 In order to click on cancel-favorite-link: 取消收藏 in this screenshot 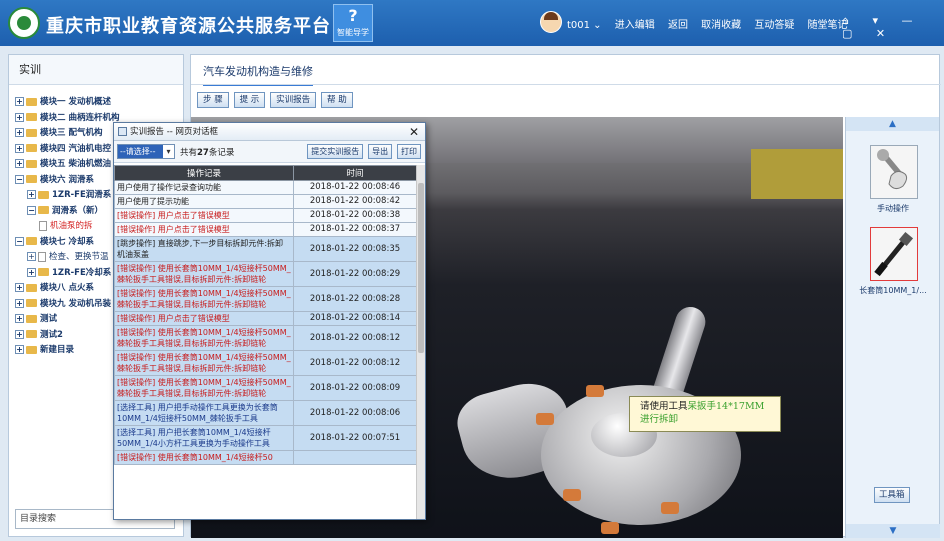, I will do `click(721, 25)`.